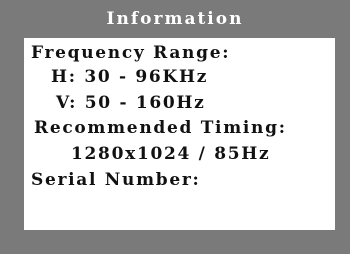 The width and height of the screenshot is (350, 254). What do you see at coordinates (171, 154) in the screenshot?
I see `recommended-timing-value: 1280x1024 / 85Hz` at bounding box center [171, 154].